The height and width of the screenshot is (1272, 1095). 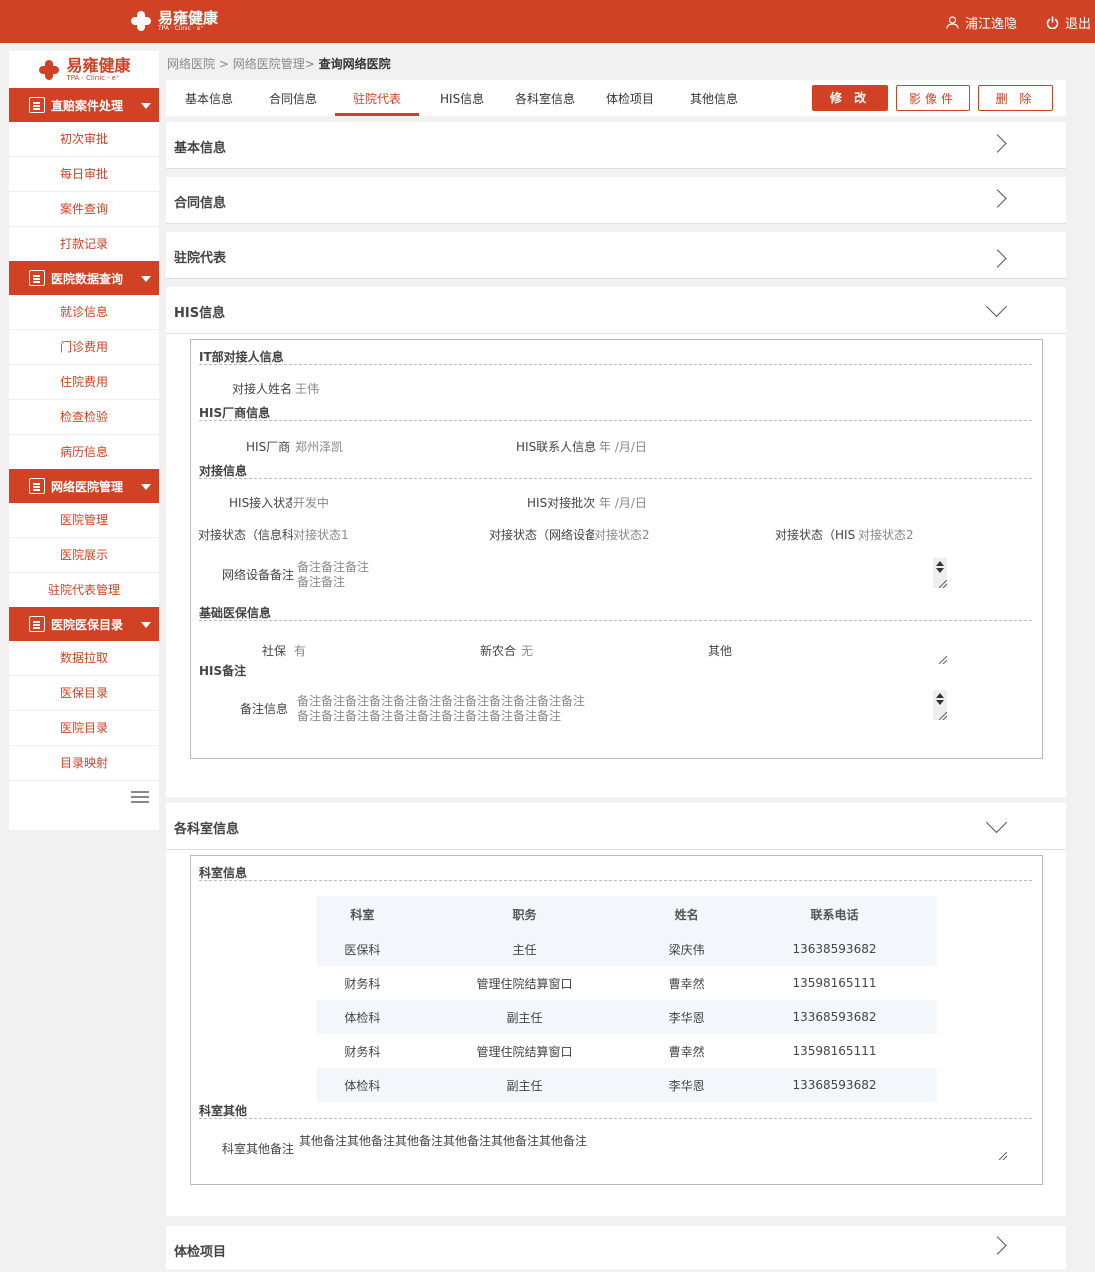 What do you see at coordinates (84, 658) in the screenshot?
I see `menu-item-data-pull: 数据拉取` at bounding box center [84, 658].